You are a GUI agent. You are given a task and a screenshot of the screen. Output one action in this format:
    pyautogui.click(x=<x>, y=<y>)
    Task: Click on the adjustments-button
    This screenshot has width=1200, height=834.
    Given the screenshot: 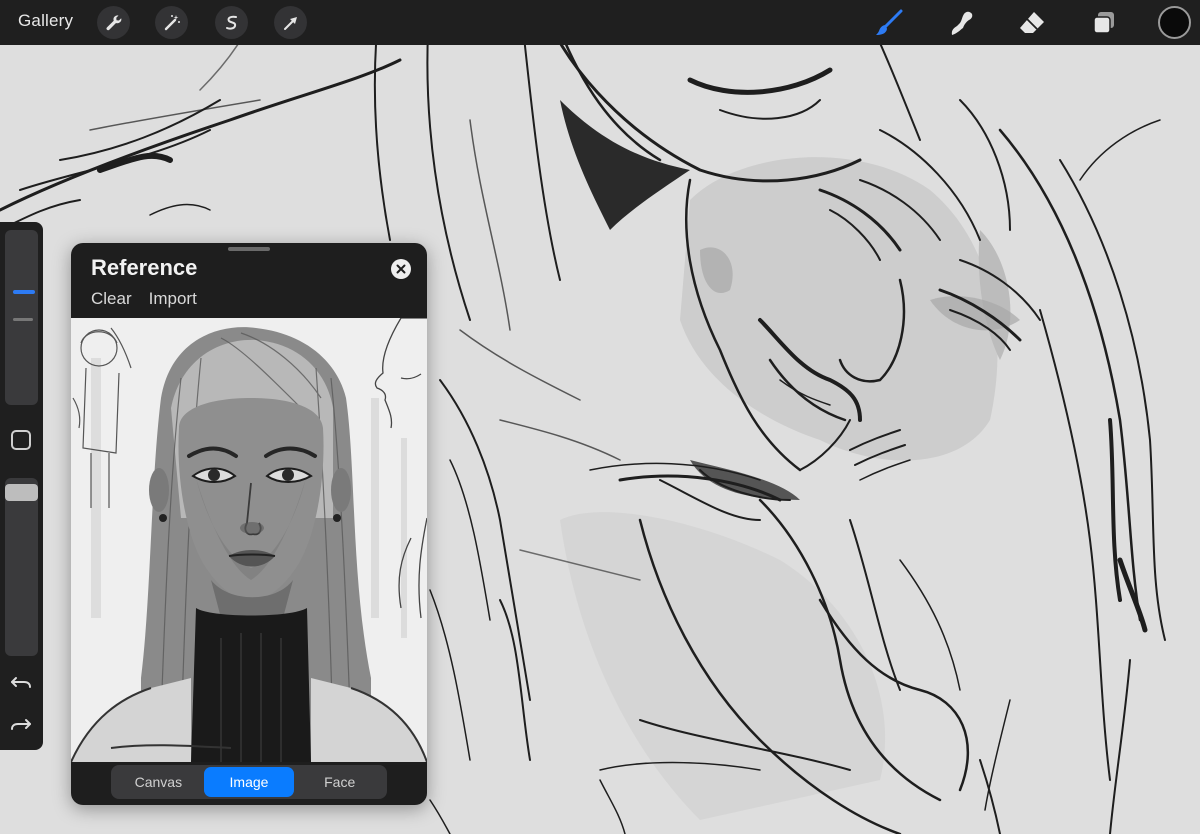 What is the action you would take?
    pyautogui.click(x=171, y=22)
    